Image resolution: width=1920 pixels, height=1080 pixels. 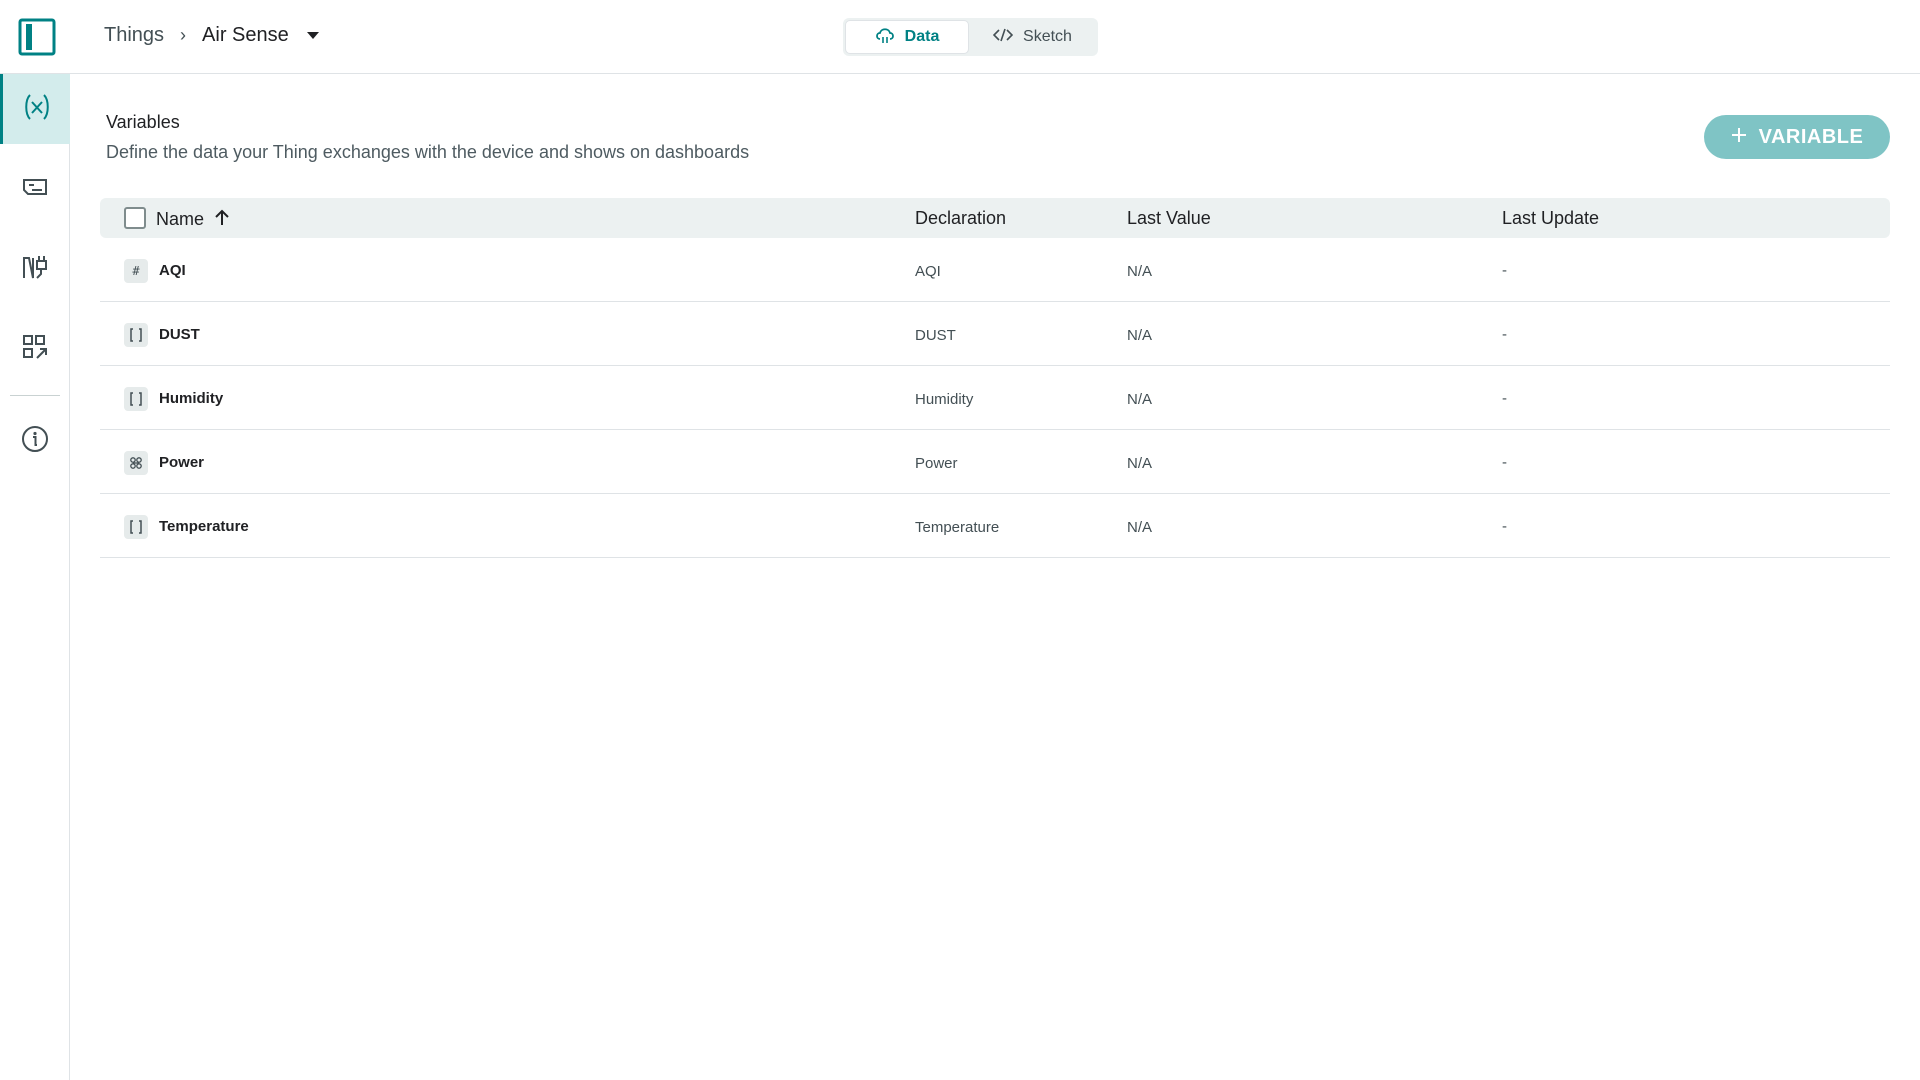 I want to click on sidebar-item-device, so click(x=35, y=189).